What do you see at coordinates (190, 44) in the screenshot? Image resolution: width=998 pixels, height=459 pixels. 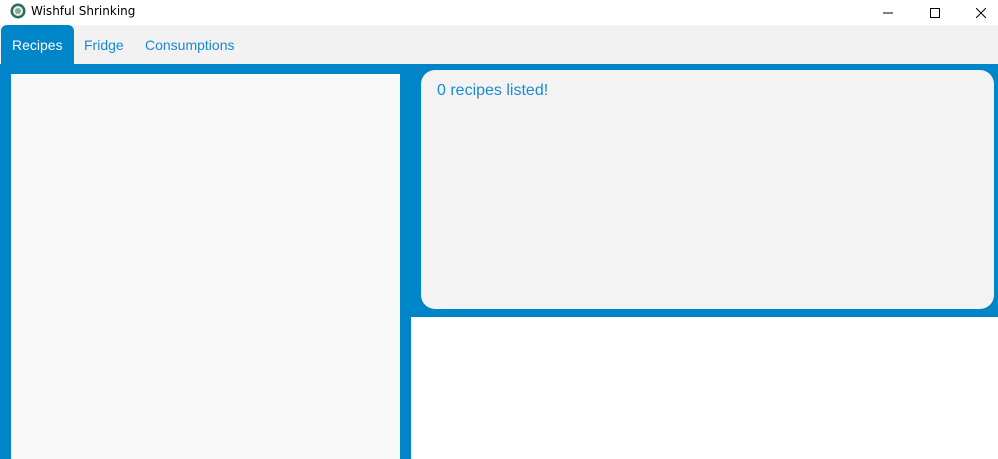 I see `tab-consumptions: Consumptions` at bounding box center [190, 44].